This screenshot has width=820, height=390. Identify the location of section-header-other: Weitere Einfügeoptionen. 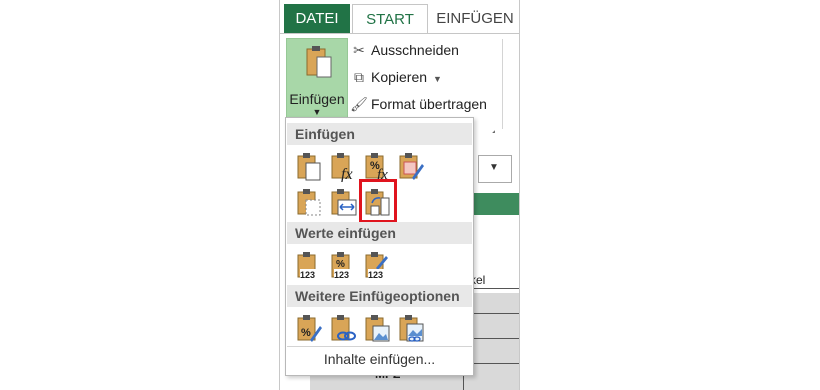
(379, 296).